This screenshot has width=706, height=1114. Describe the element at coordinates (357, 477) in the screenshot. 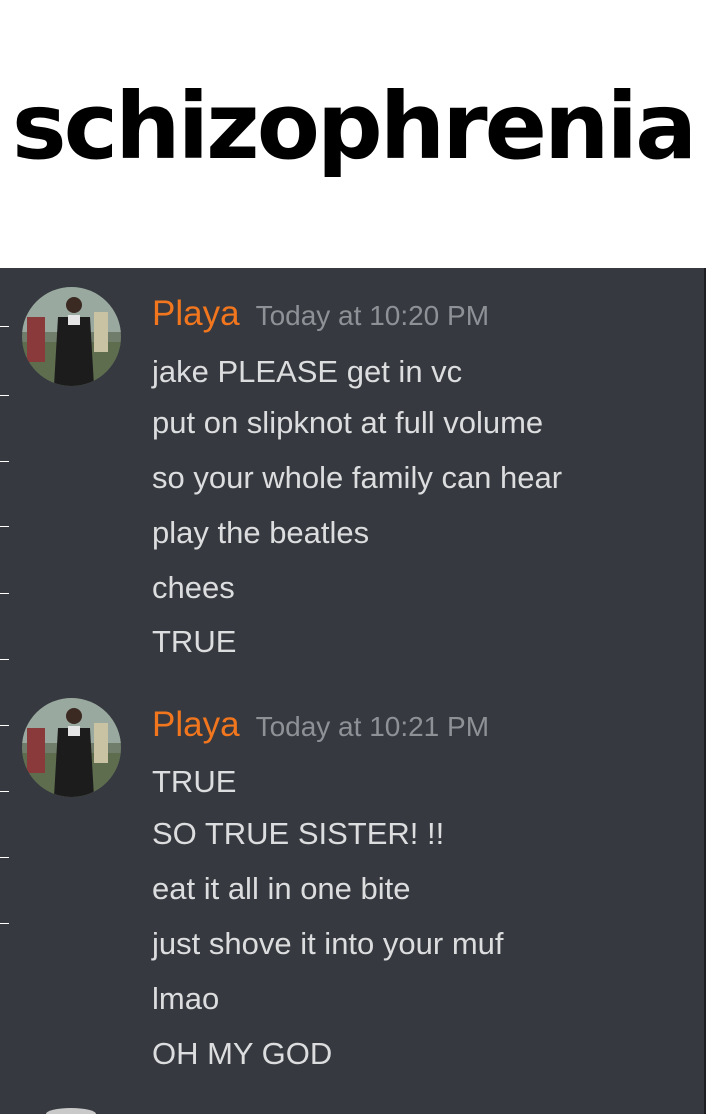

I see `message-line: so your whole family can hear` at that location.